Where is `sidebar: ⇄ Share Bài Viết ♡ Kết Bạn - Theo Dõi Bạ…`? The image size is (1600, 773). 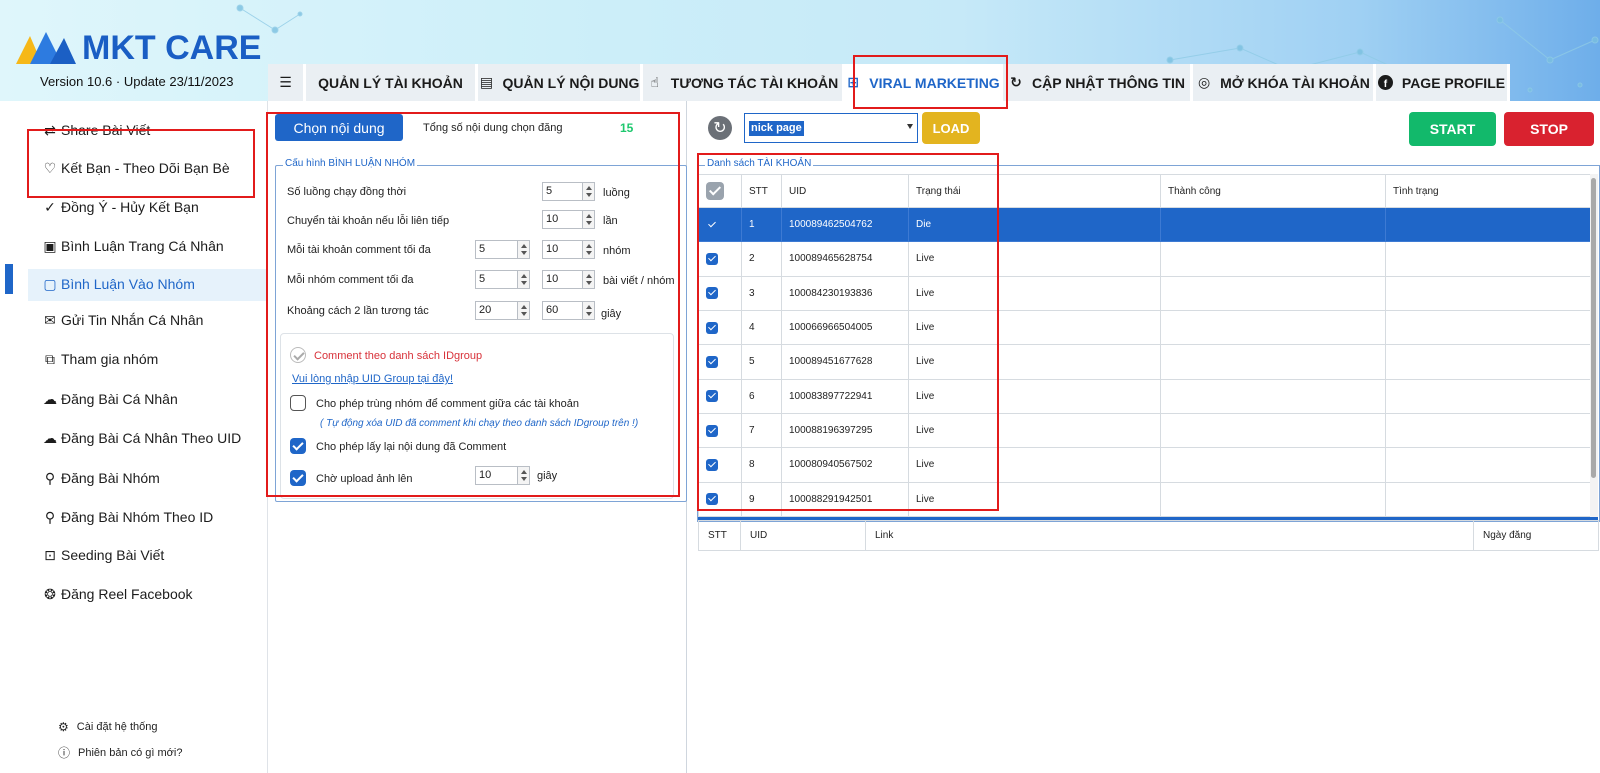 sidebar: ⇄ Share Bài Viết ♡ Kết Bạn - Theo Dõi Bạ… is located at coordinates (134, 437).